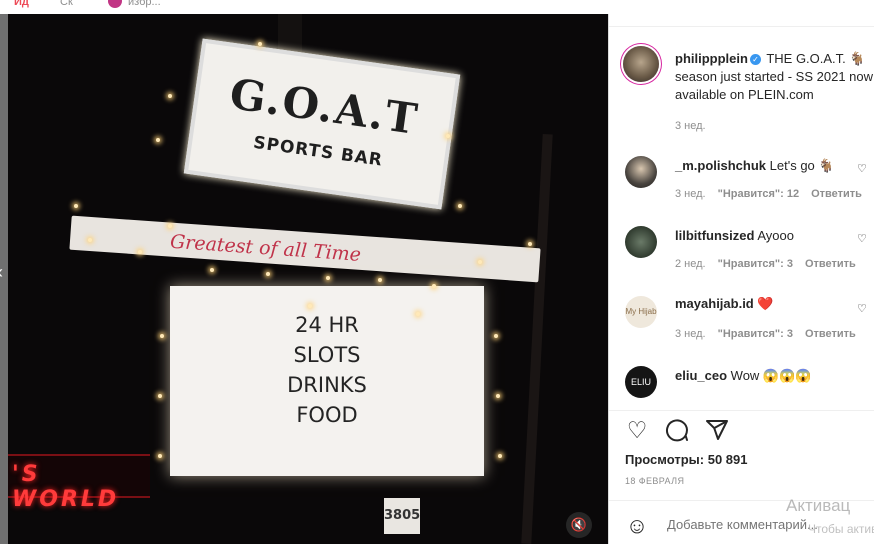  What do you see at coordinates (775, 235) in the screenshot?
I see `comment-text: Ayooo` at bounding box center [775, 235].